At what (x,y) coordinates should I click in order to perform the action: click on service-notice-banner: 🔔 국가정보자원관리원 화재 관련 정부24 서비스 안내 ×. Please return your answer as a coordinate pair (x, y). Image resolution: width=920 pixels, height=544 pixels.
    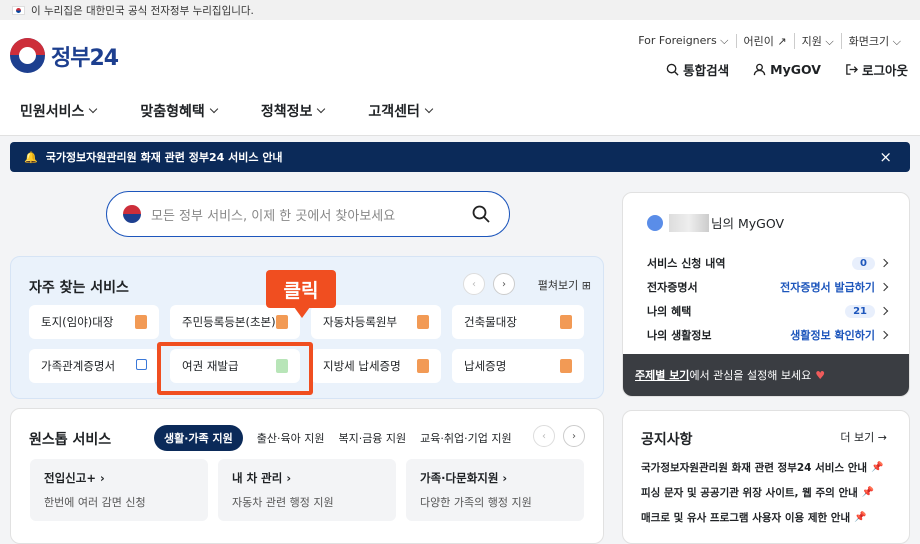
    Looking at the image, I should click on (460, 157).